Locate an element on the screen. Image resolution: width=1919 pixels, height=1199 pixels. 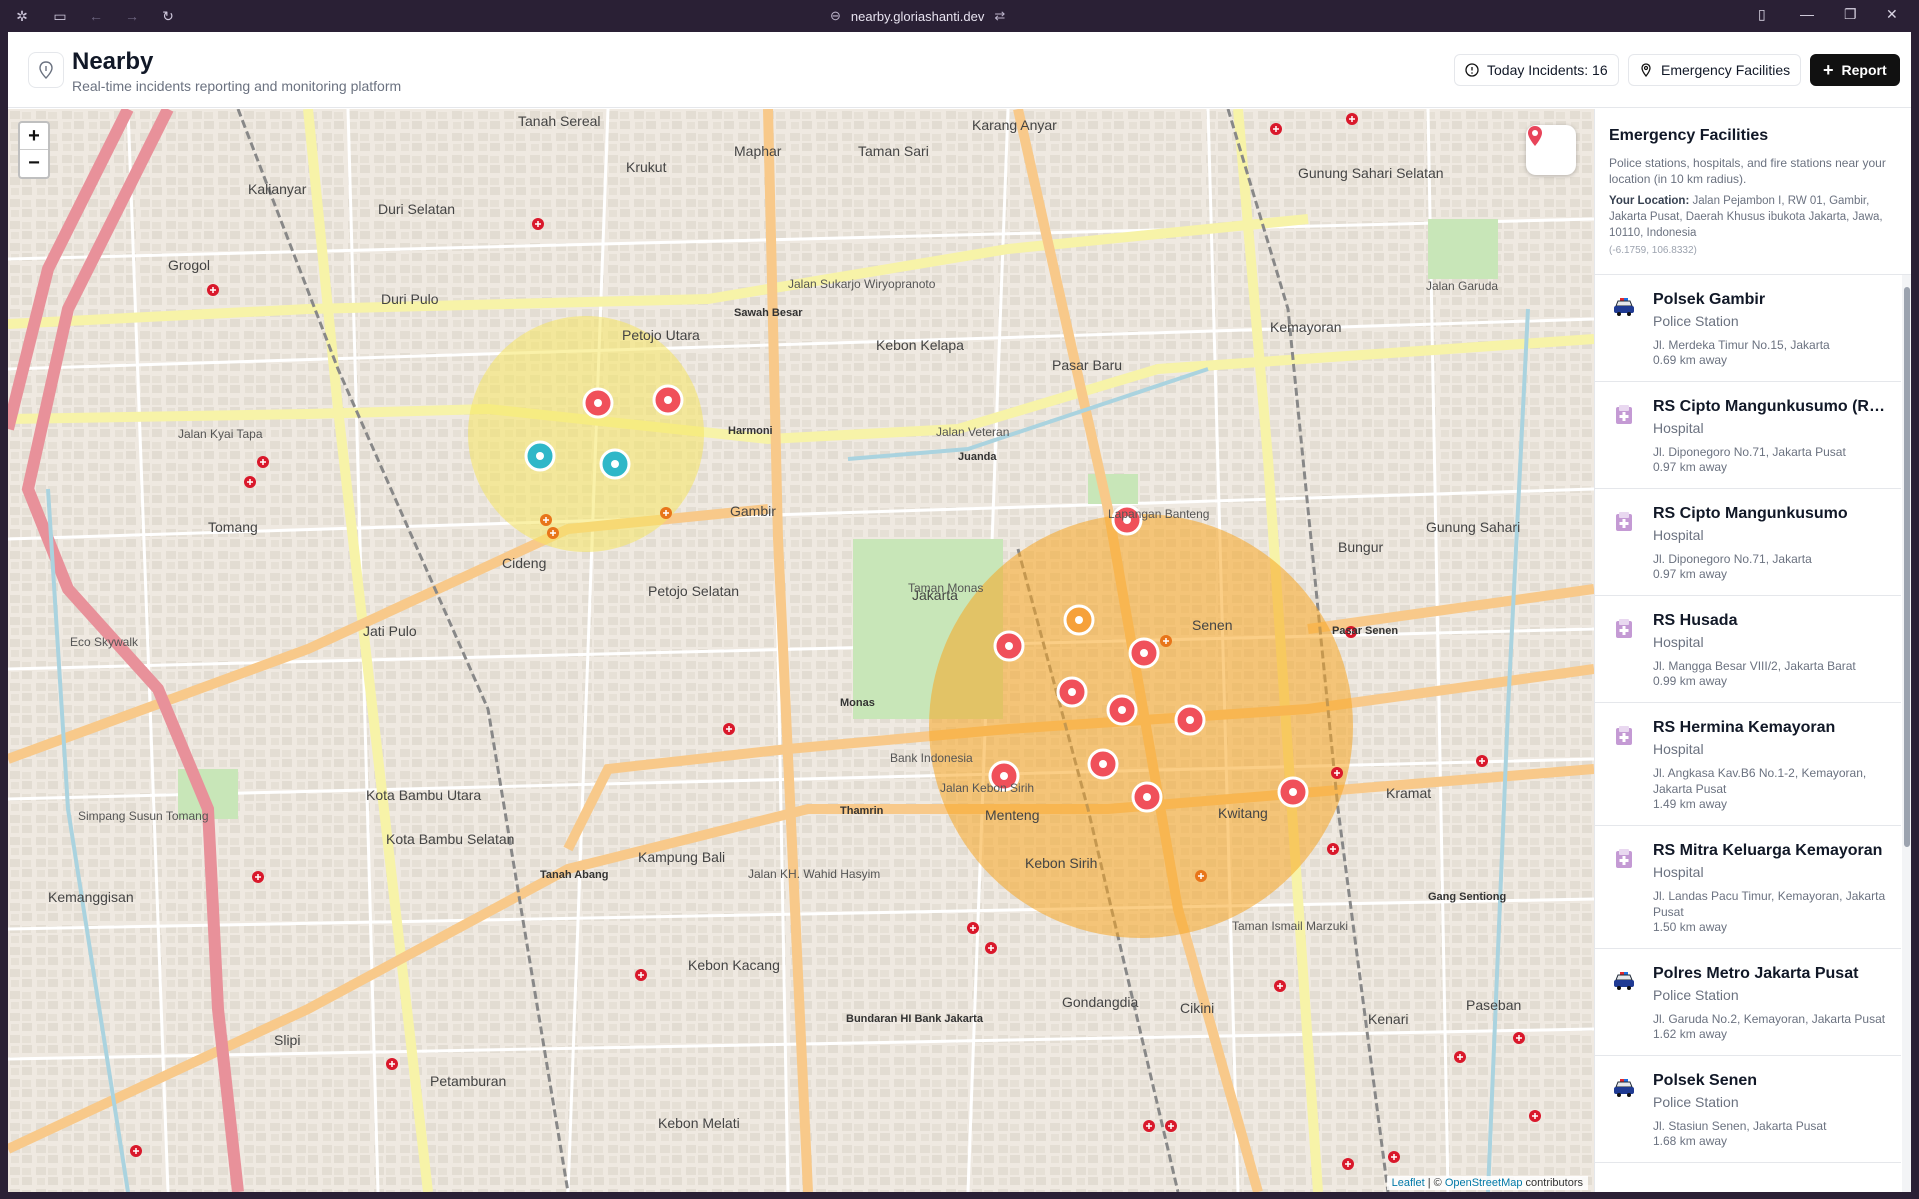
leaflet-link: Leaflet is located at coordinates (1408, 1183).